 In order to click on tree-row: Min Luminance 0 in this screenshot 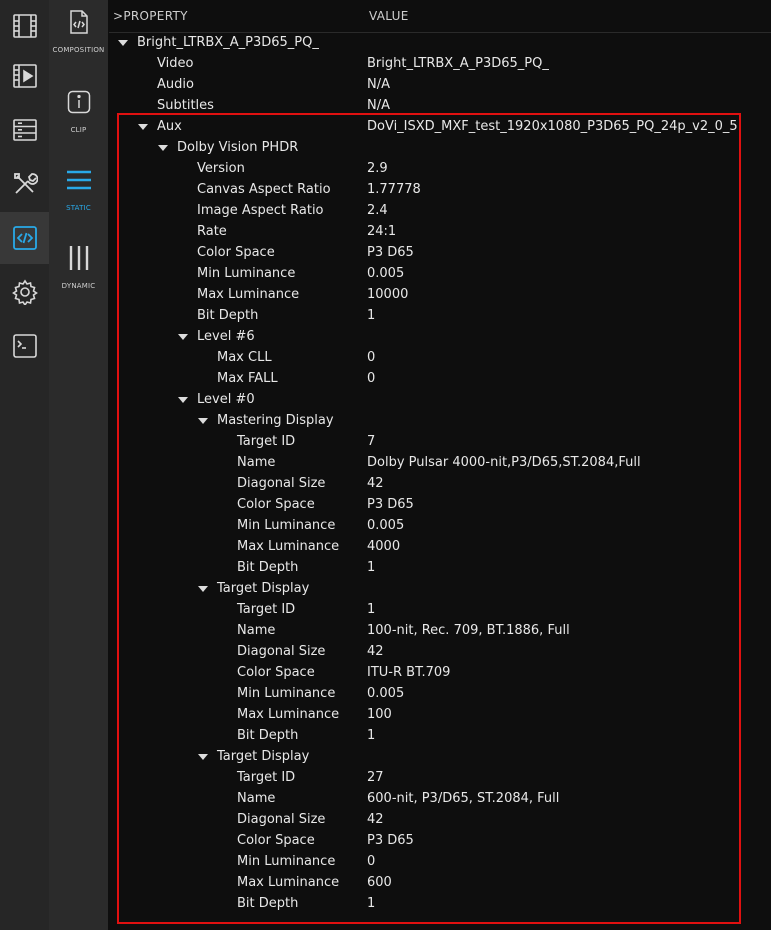, I will do `click(440, 862)`.